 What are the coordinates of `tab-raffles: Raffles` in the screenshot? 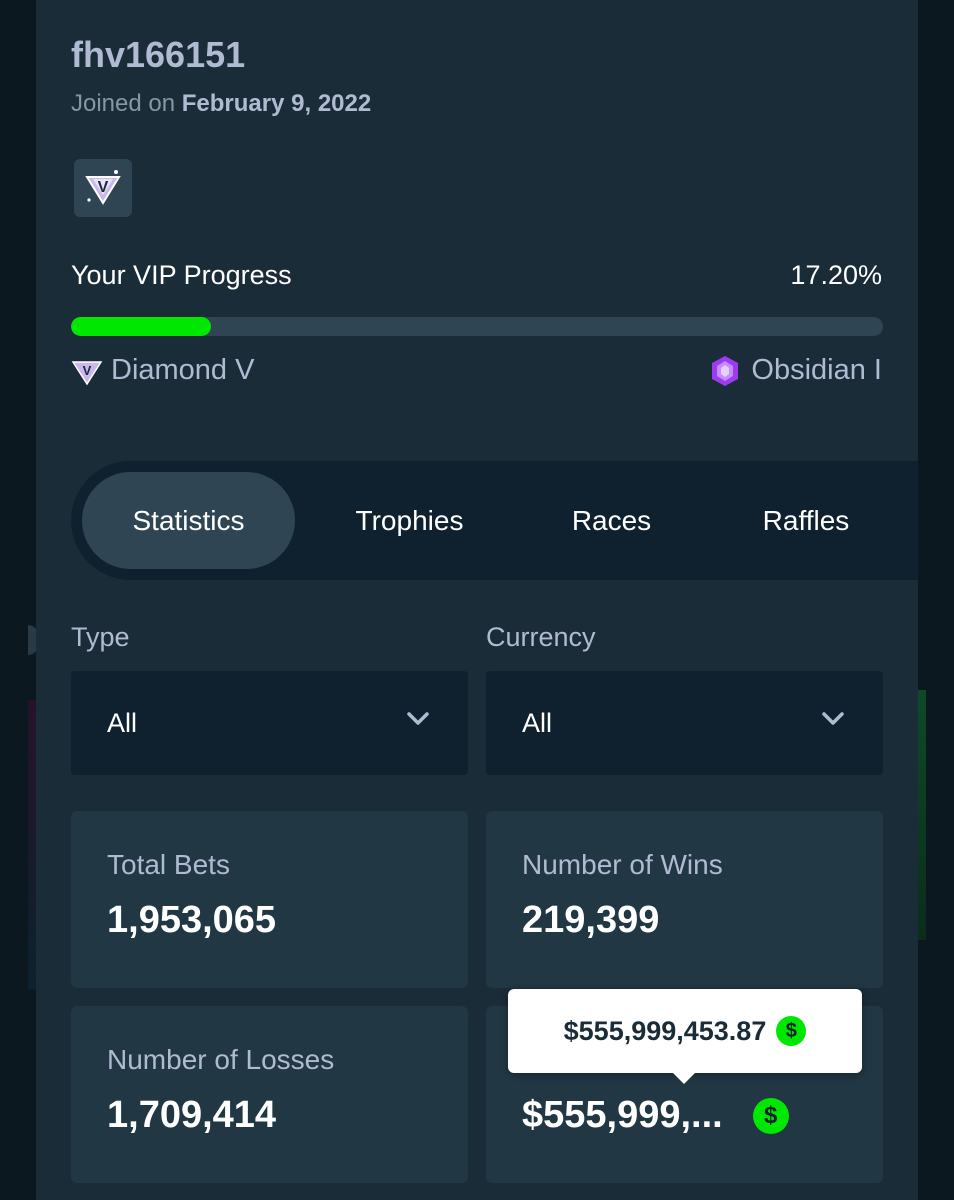 It's located at (806, 520).